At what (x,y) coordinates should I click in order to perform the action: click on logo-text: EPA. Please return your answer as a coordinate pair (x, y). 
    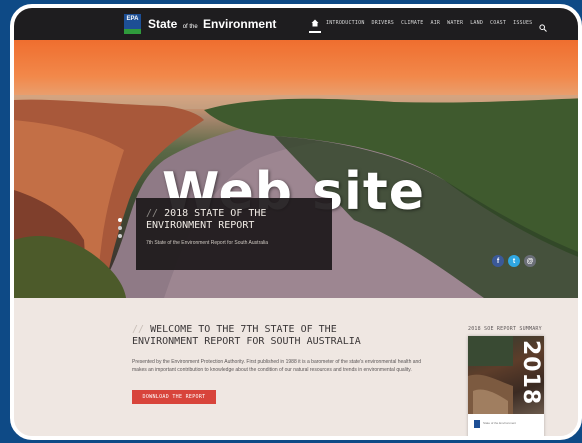
    Looking at the image, I should click on (132, 19).